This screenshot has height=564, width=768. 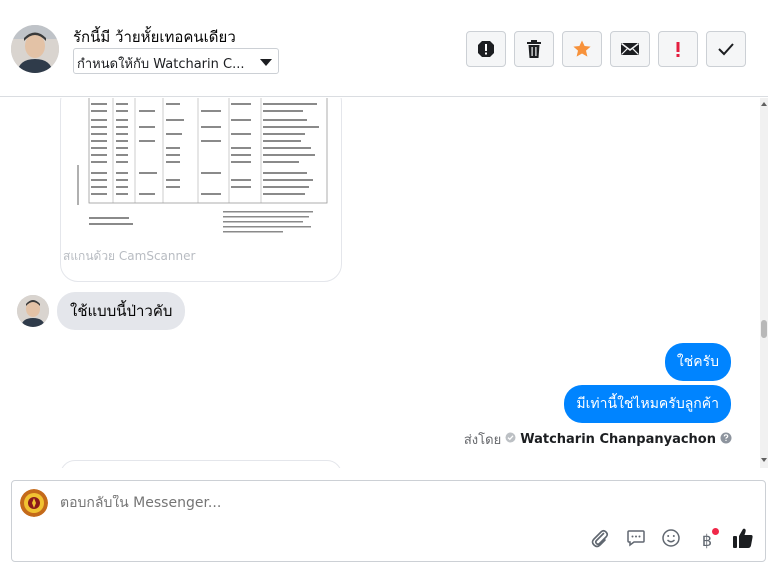 I want to click on reply-input, so click(x=310, y=503).